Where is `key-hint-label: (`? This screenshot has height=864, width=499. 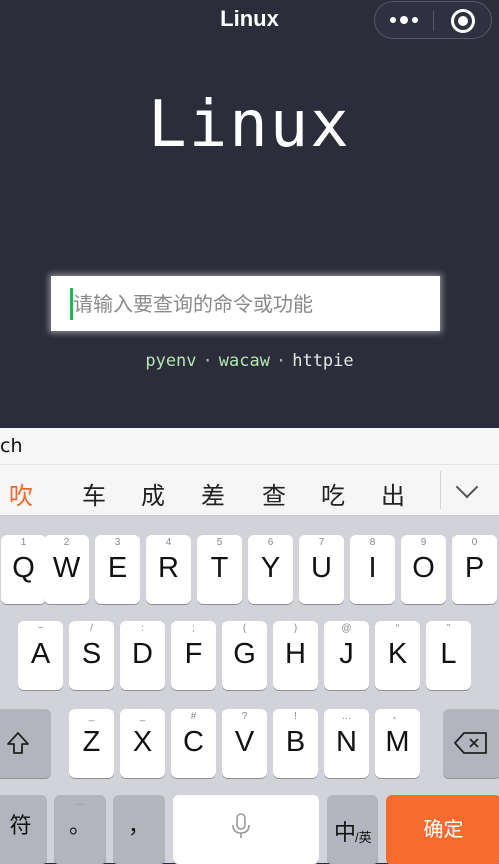 key-hint-label: ( is located at coordinates (244, 628).